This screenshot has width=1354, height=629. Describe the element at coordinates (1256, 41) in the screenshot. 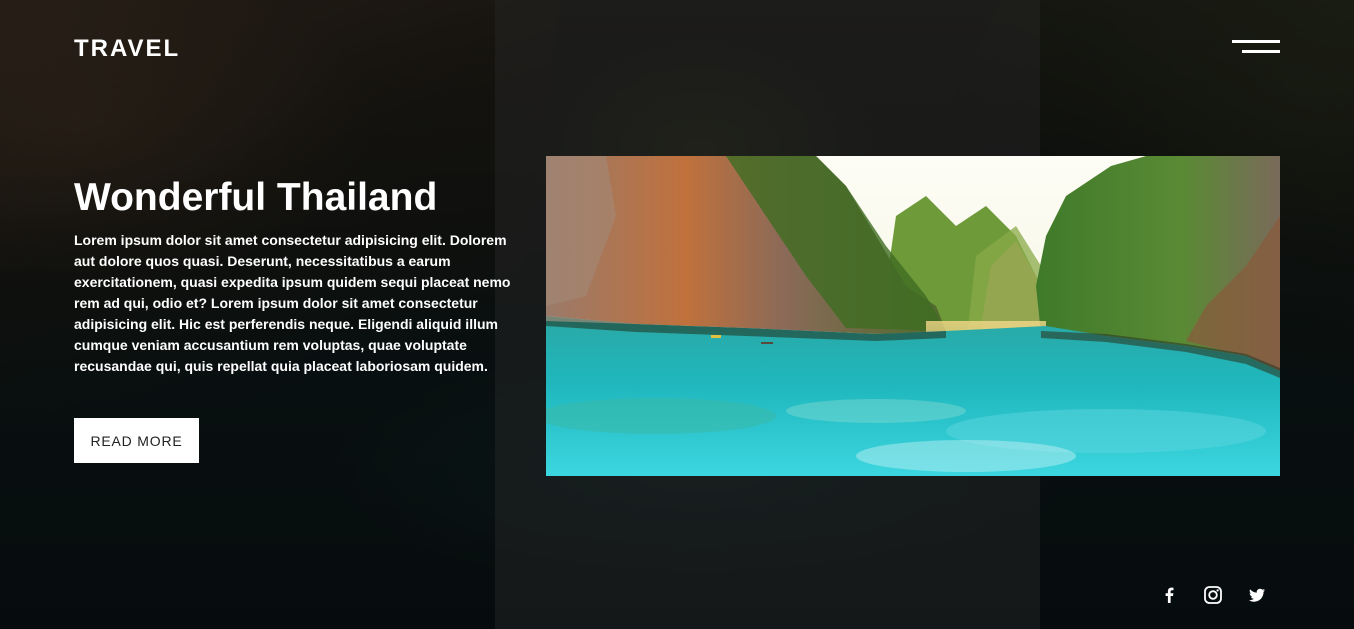

I see `menu-bar-top` at that location.